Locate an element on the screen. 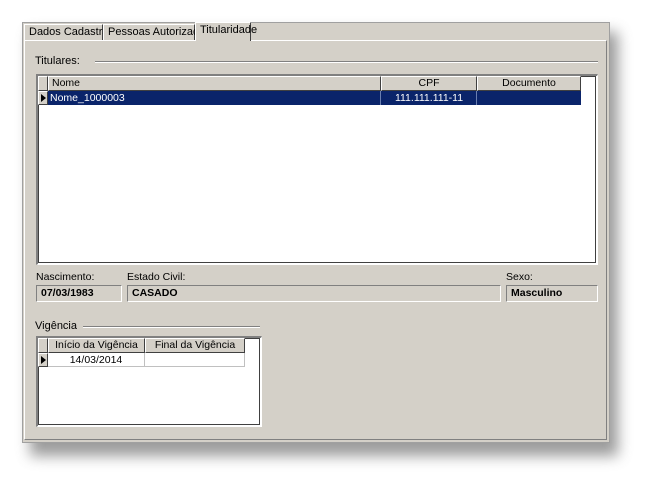 This screenshot has width=652, height=486. sexo-label: Sexo: is located at coordinates (519, 277).